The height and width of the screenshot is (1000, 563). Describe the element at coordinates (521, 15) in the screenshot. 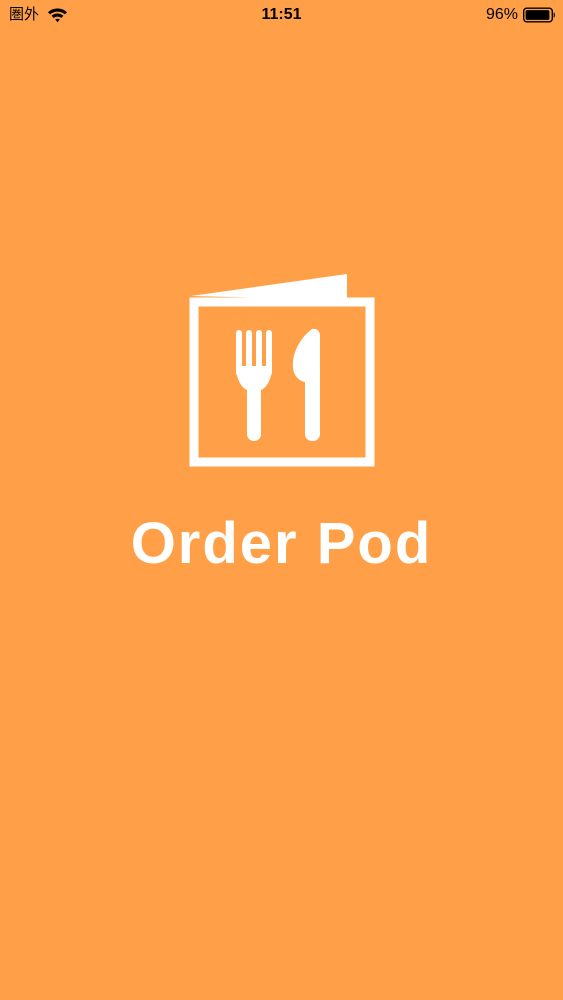

I see `status-right: 96%` at that location.